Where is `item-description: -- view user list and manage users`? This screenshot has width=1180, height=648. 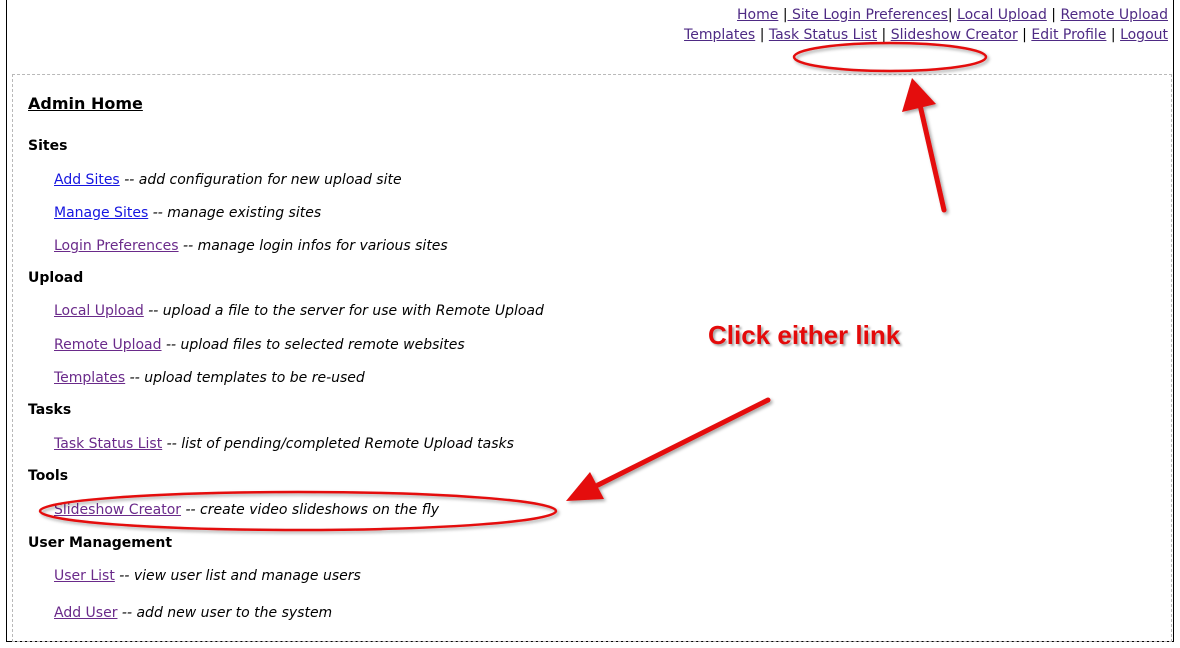 item-description: -- view user list and manage users is located at coordinates (240, 576).